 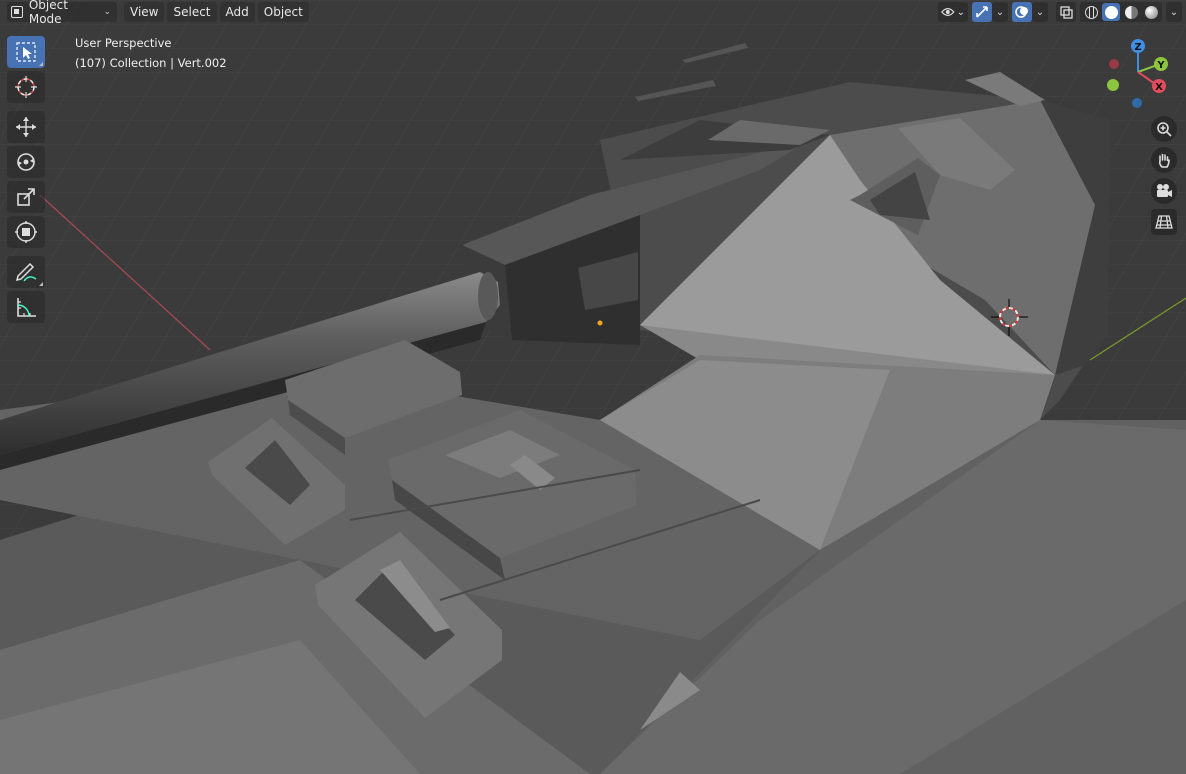 What do you see at coordinates (1137, 103) in the screenshot?
I see `gizmo-neg-z` at bounding box center [1137, 103].